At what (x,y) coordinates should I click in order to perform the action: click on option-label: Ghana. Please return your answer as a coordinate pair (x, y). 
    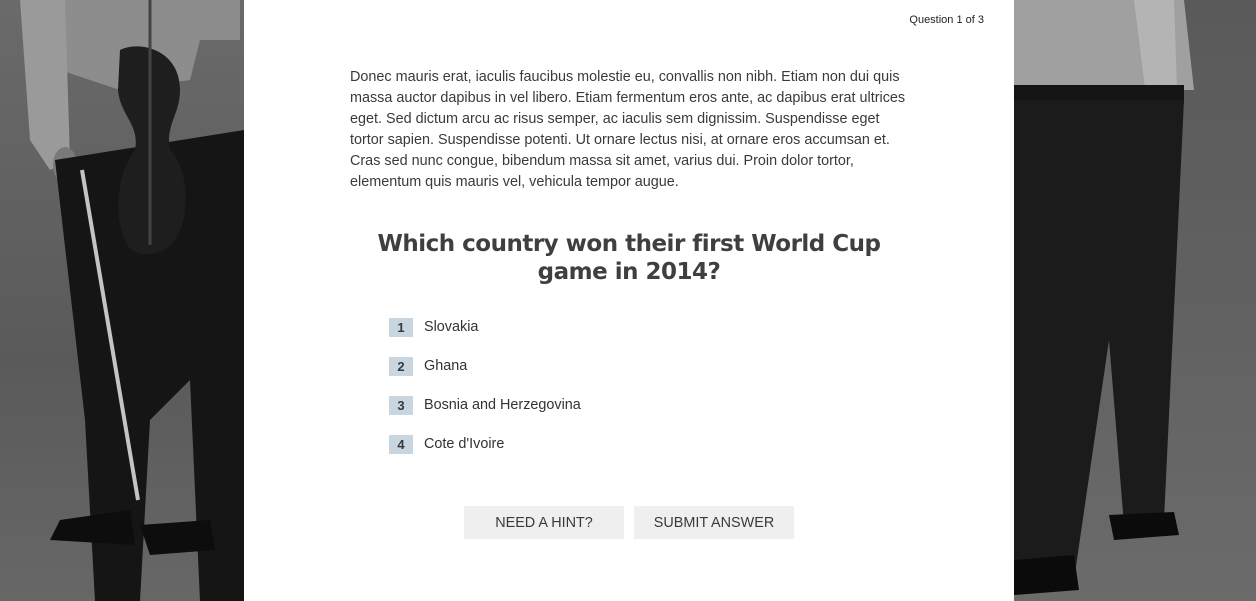
    Looking at the image, I should click on (446, 366).